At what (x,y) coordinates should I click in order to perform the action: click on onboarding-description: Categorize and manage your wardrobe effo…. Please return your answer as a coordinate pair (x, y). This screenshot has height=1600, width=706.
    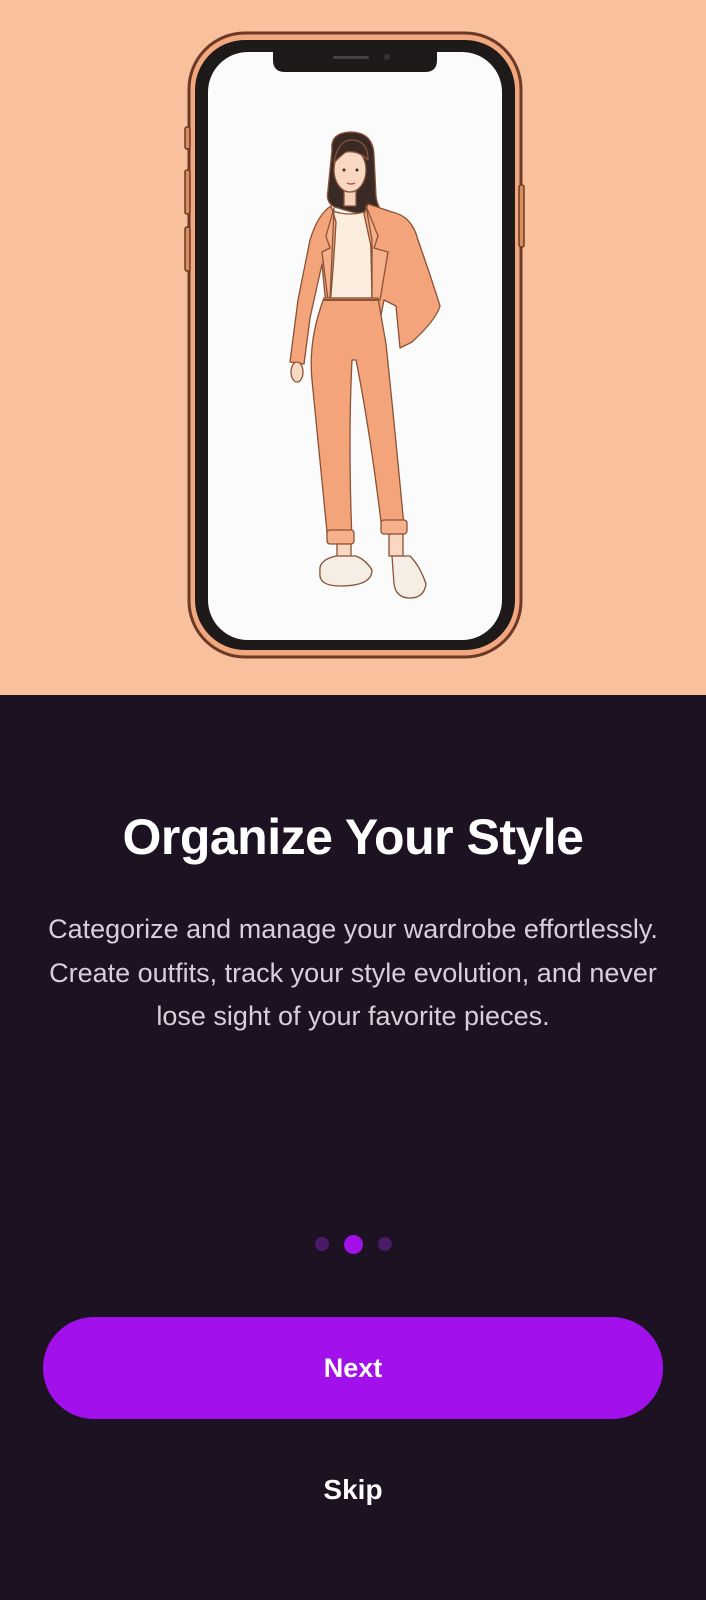
    Looking at the image, I should click on (353, 972).